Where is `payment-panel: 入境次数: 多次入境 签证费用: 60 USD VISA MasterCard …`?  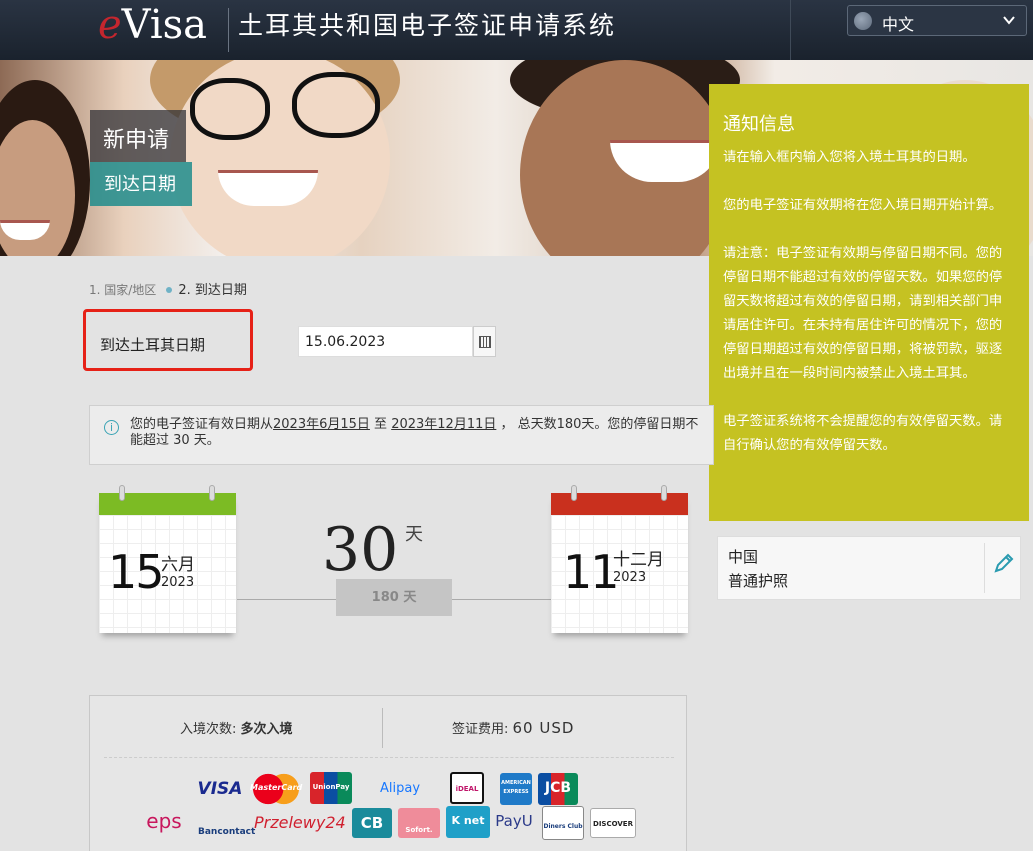
payment-panel: 入境次数: 多次入境 签证费用: 60 USD VISA MasterCard … is located at coordinates (388, 773).